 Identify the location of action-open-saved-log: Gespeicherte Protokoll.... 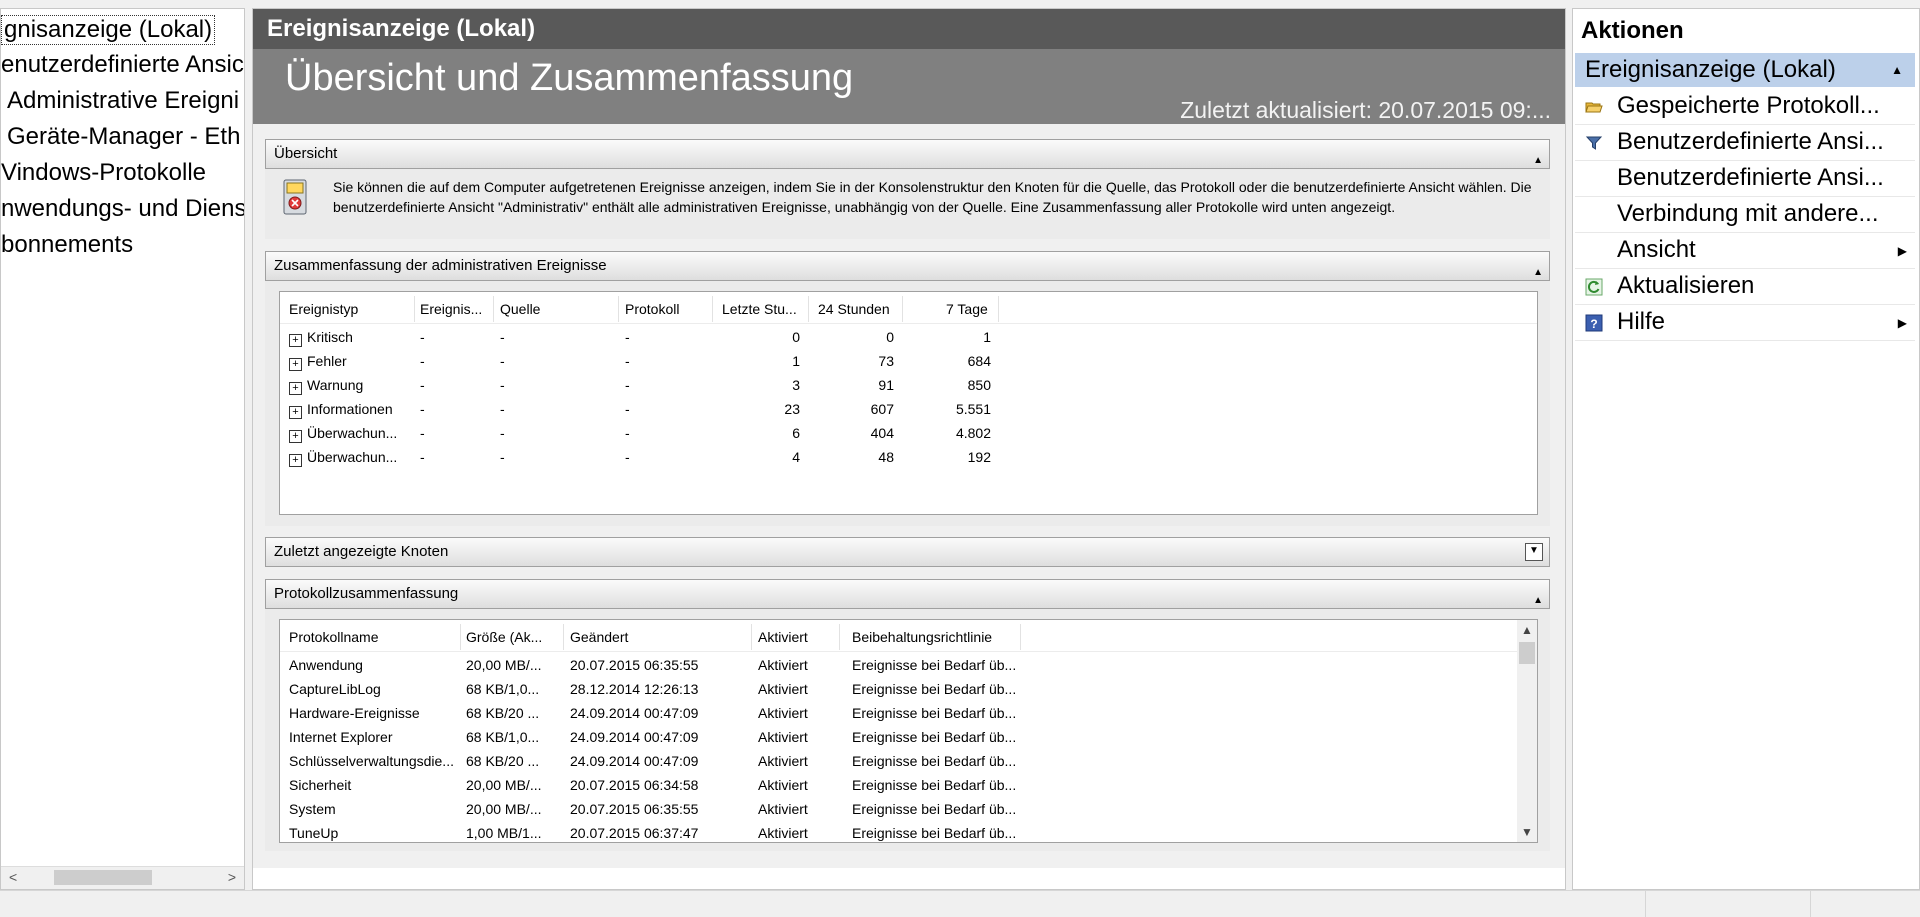
(1745, 107).